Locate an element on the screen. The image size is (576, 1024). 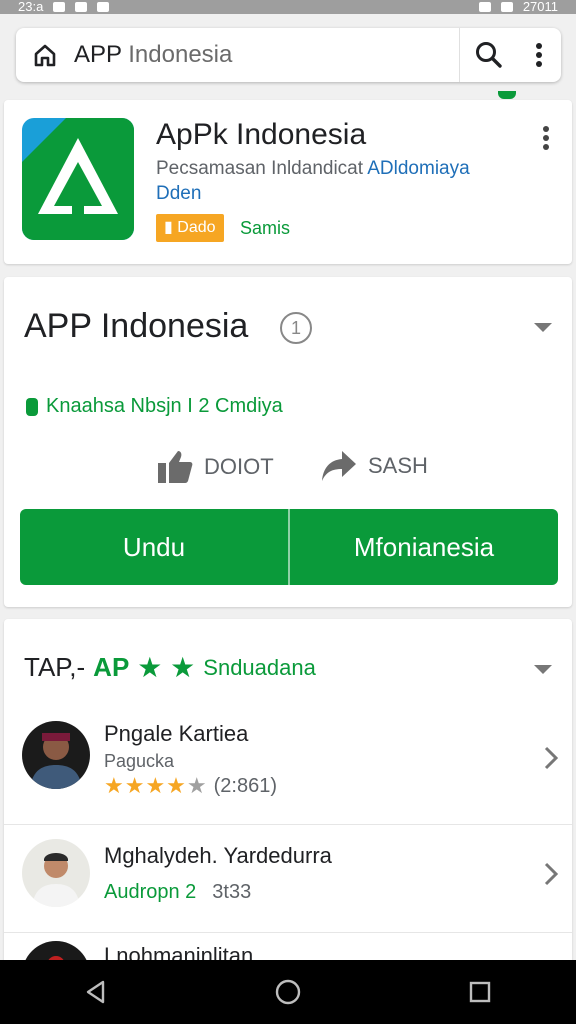
home-nav-icon is located at coordinates (288, 992).